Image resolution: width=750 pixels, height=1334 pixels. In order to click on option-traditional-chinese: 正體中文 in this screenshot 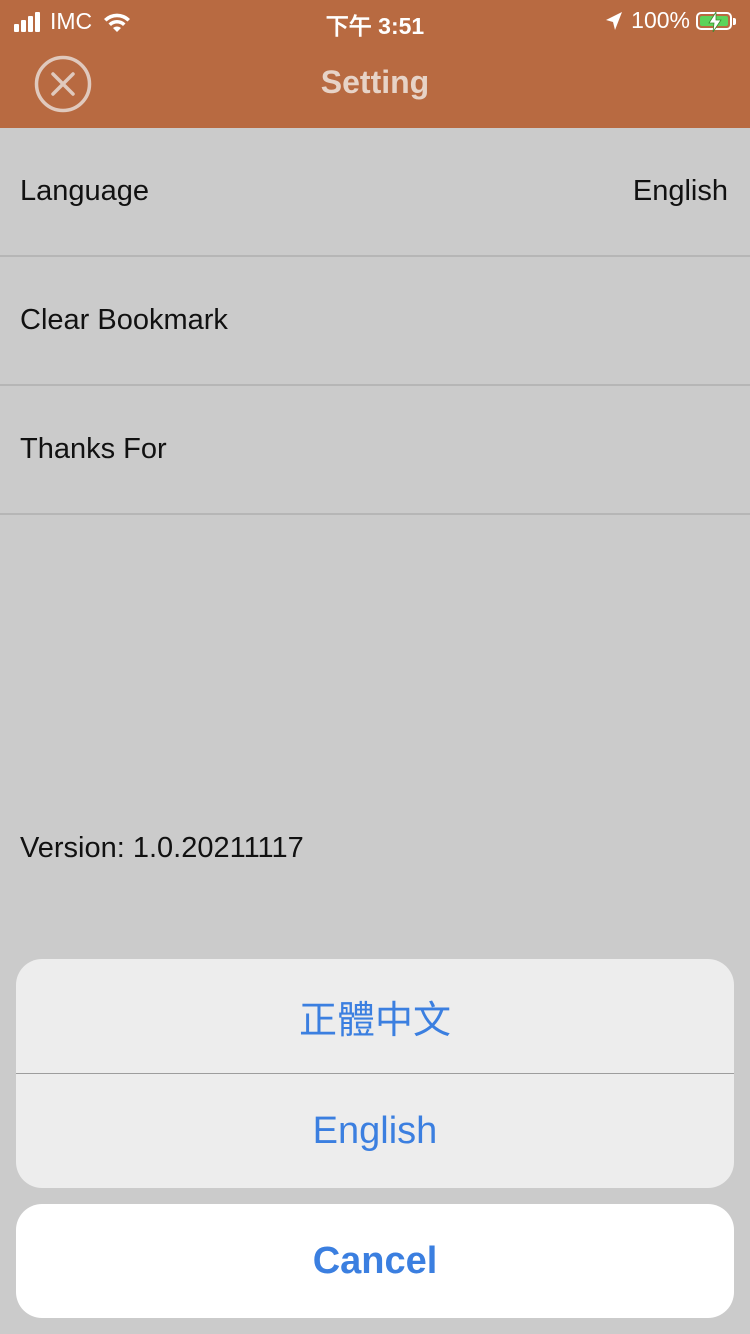, I will do `click(375, 1016)`.